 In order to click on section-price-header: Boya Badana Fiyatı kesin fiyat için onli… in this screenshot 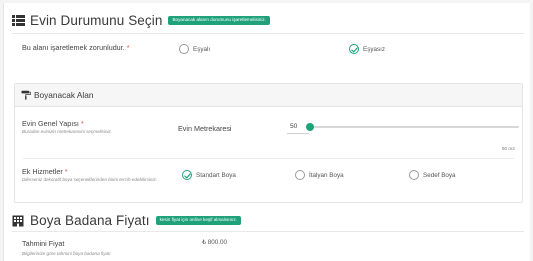, I will do `click(126, 220)`.